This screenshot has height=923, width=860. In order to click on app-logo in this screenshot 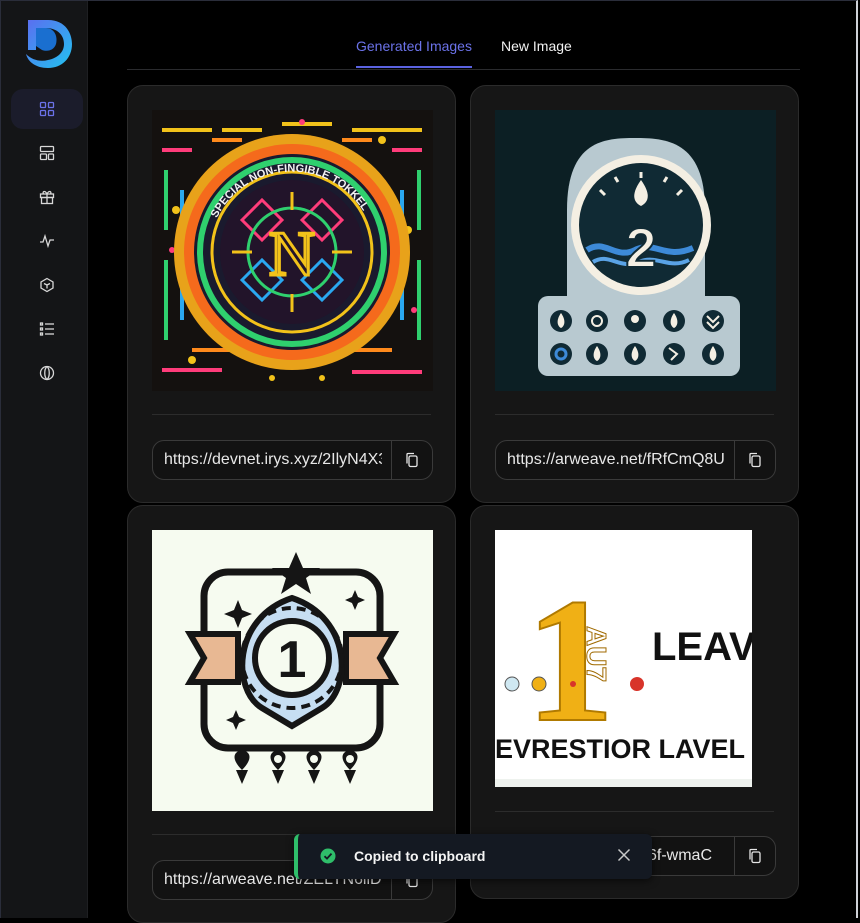, I will do `click(48, 43)`.